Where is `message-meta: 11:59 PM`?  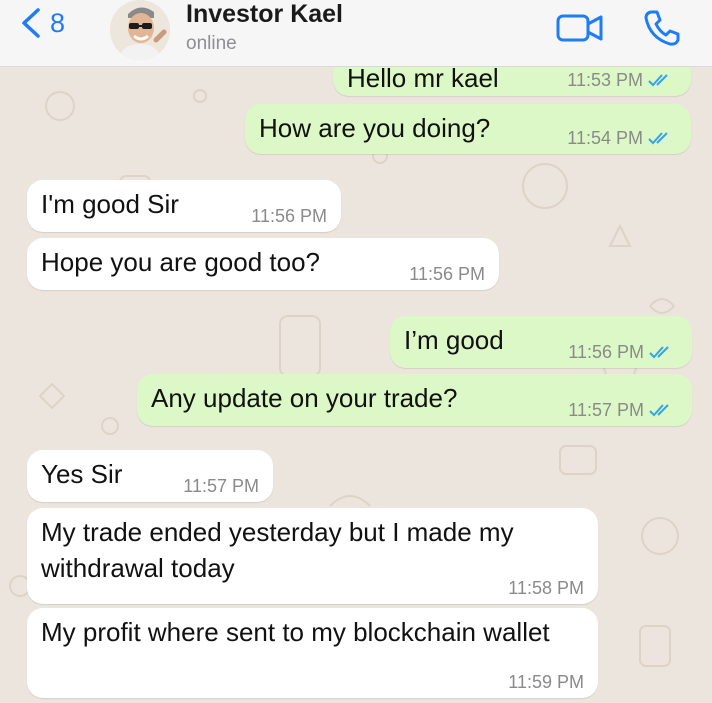 message-meta: 11:59 PM is located at coordinates (546, 682).